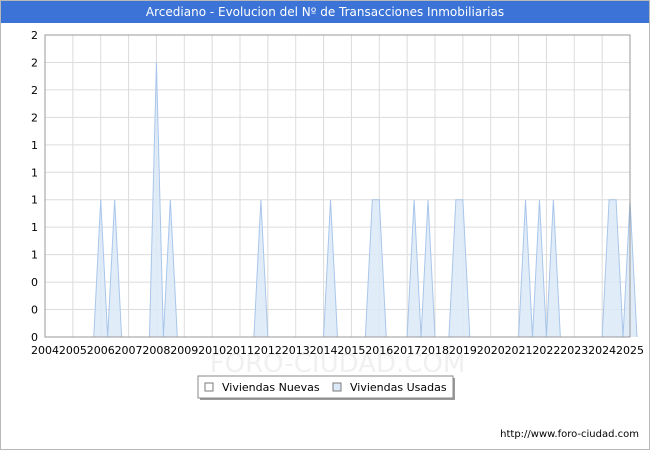  What do you see at coordinates (546, 350) in the screenshot?
I see `x-tick-label: 2022` at bounding box center [546, 350].